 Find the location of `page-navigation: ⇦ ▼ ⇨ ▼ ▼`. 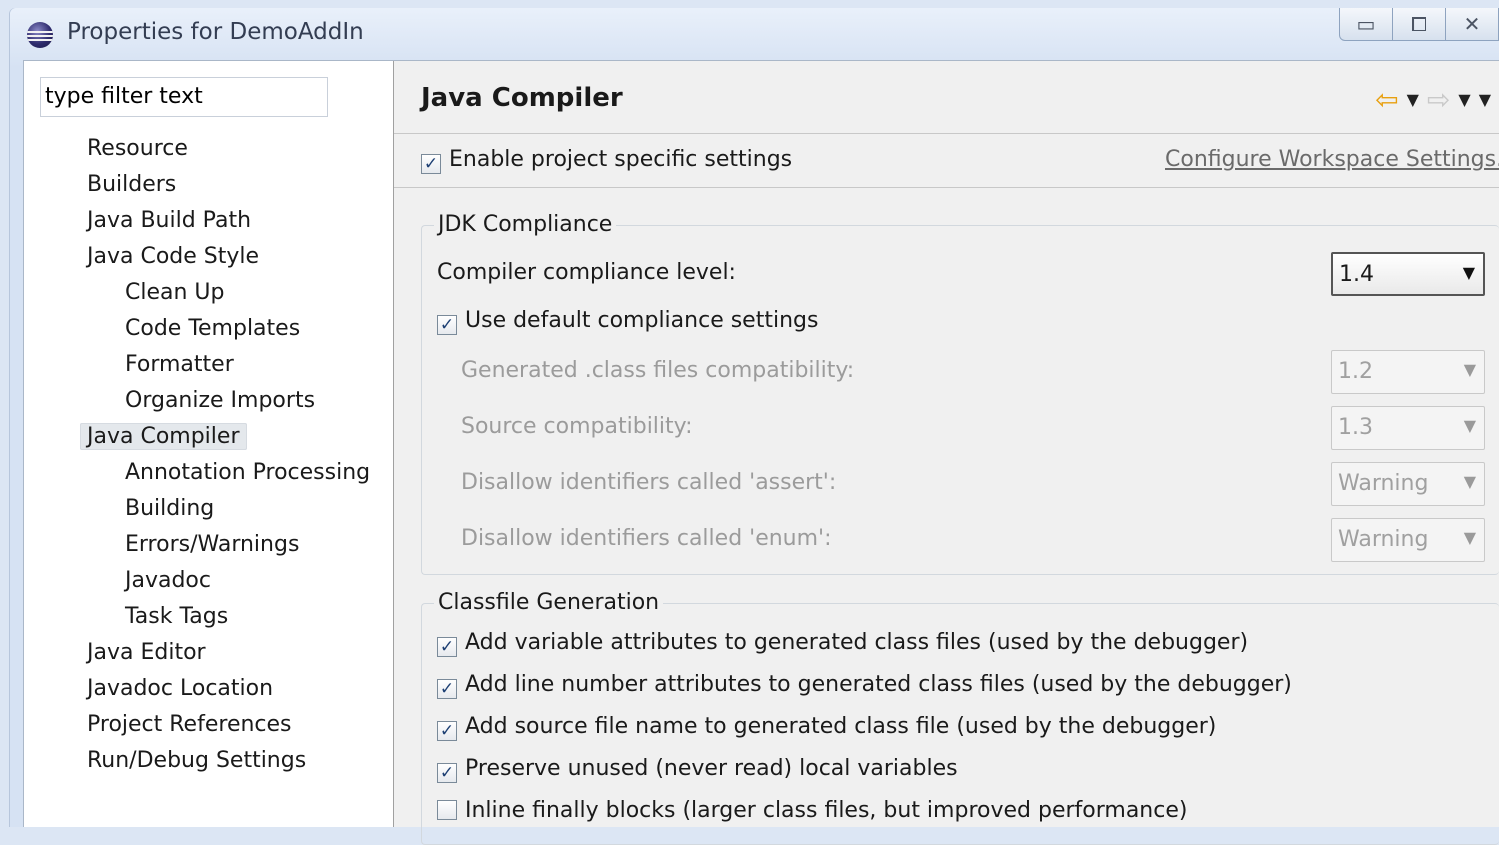

page-navigation: ⇦ ▼ ⇨ ▼ ▼ is located at coordinates (1433, 99).